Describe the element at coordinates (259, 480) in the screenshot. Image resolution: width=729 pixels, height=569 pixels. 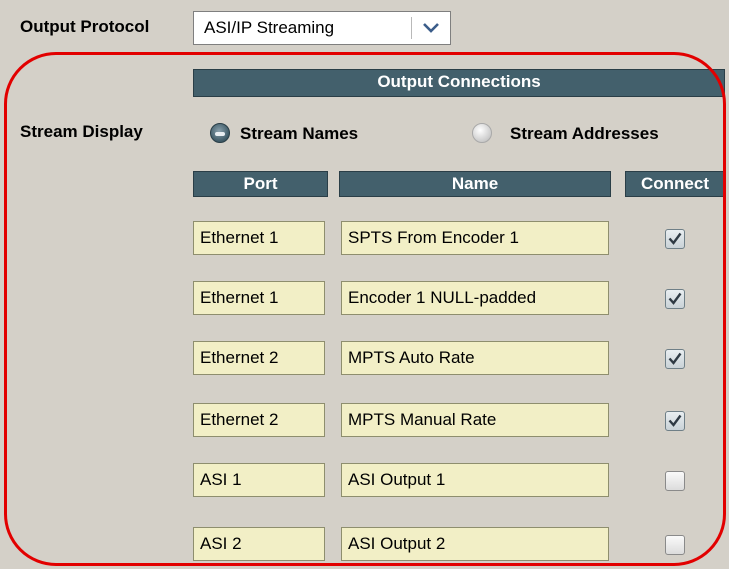
I see `port-field: ASI 1` at that location.